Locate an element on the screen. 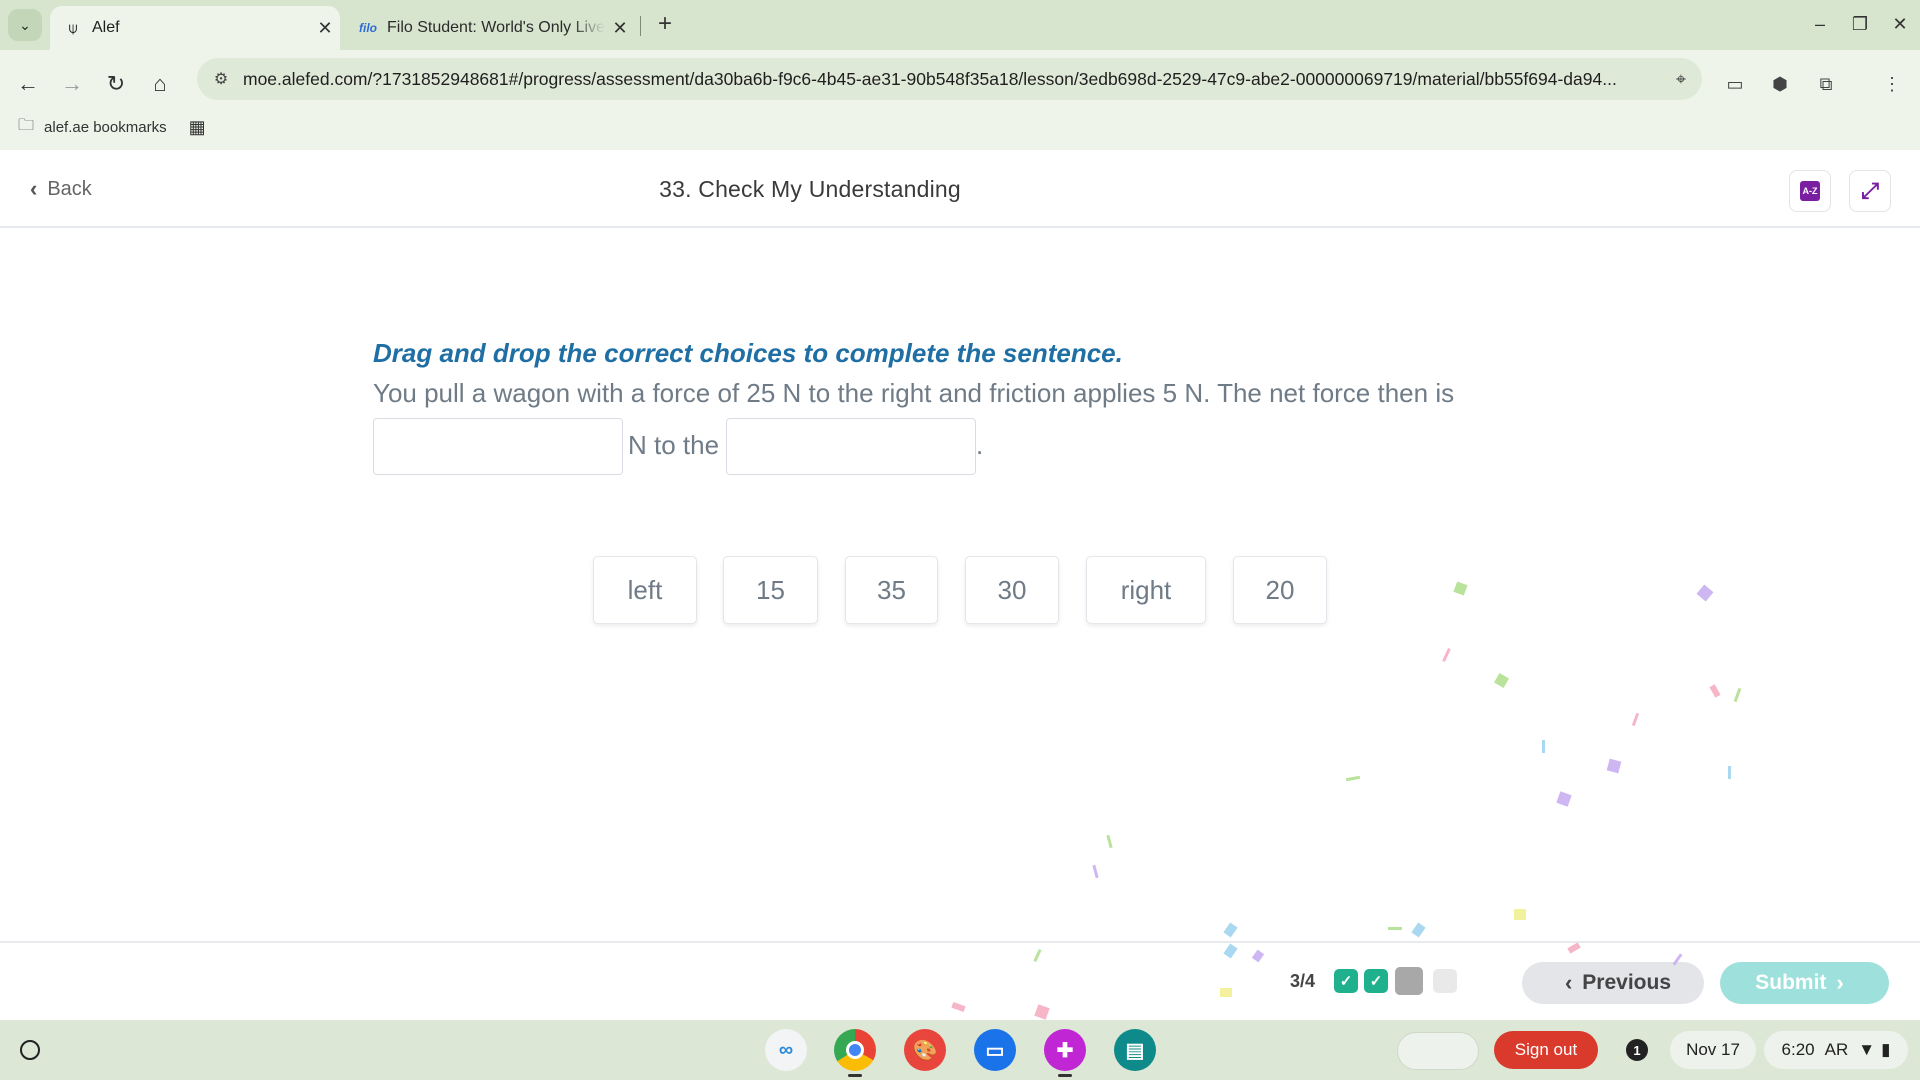 The height and width of the screenshot is (1080, 1920). sign-out-button: Sign out is located at coordinates (1546, 1050).